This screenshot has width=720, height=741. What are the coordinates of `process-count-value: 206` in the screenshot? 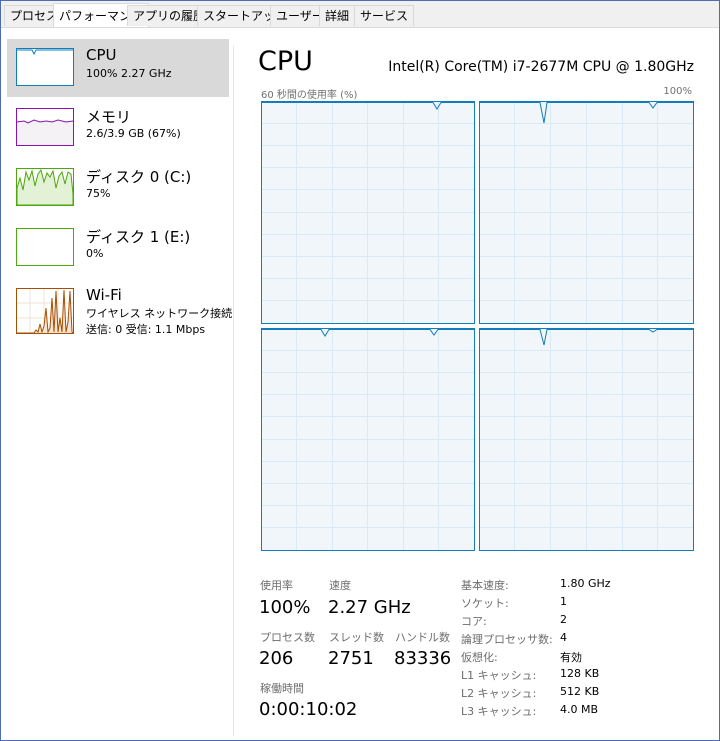 It's located at (276, 658).